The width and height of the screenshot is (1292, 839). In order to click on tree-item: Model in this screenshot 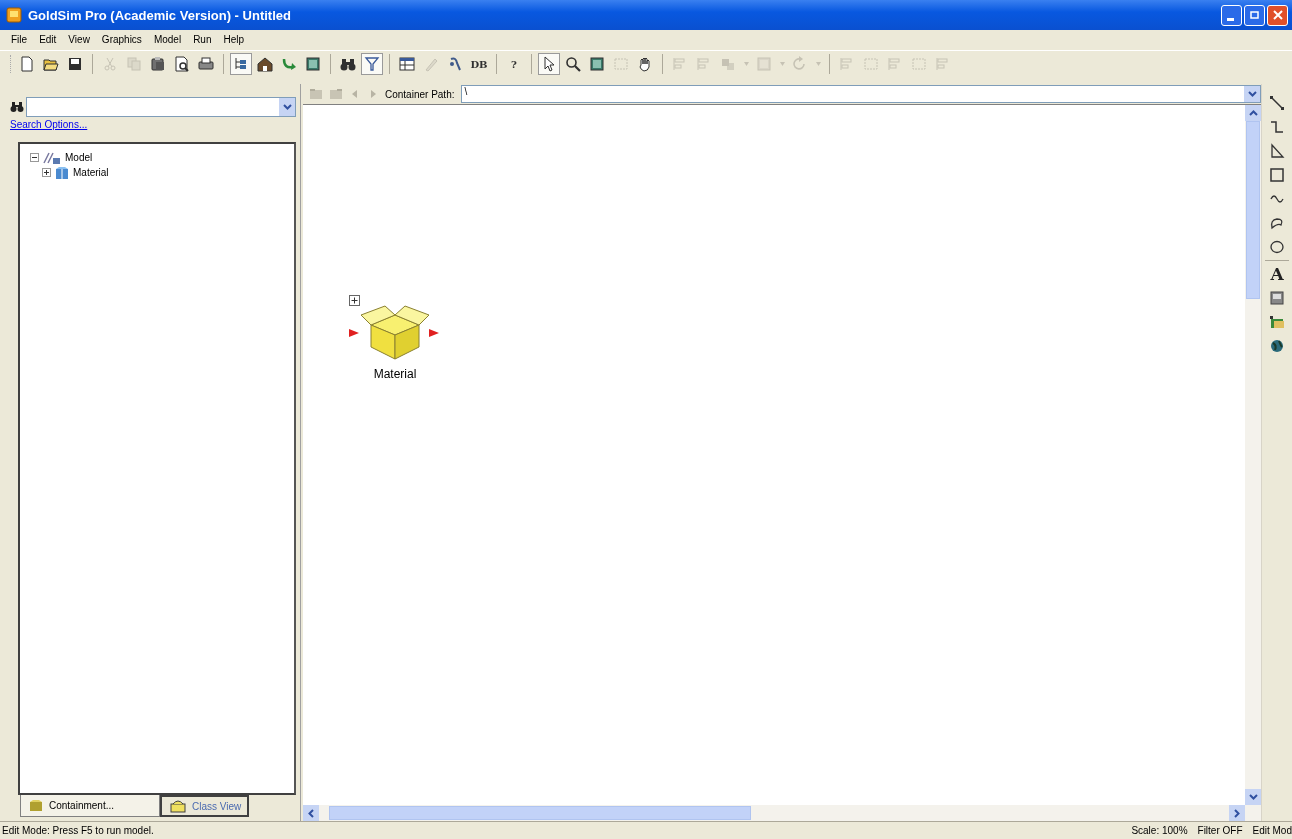, I will do `click(79, 157)`.